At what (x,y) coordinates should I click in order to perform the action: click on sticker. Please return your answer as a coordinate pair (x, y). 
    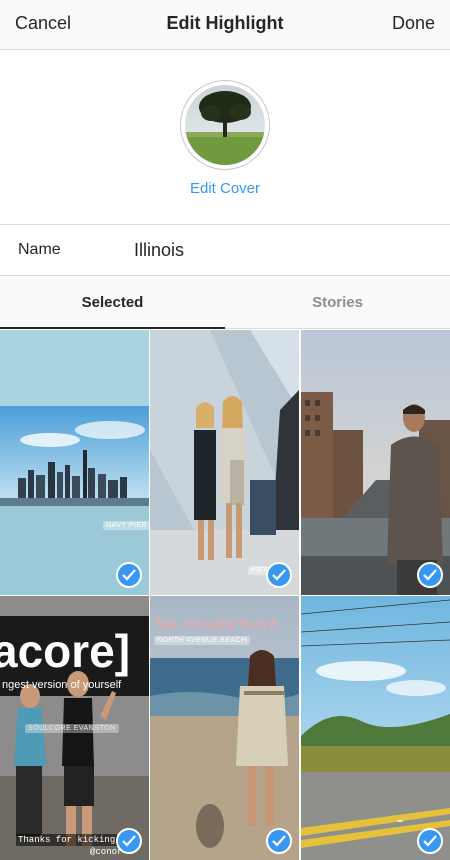
    Looking at the image, I should click on (400, 821).